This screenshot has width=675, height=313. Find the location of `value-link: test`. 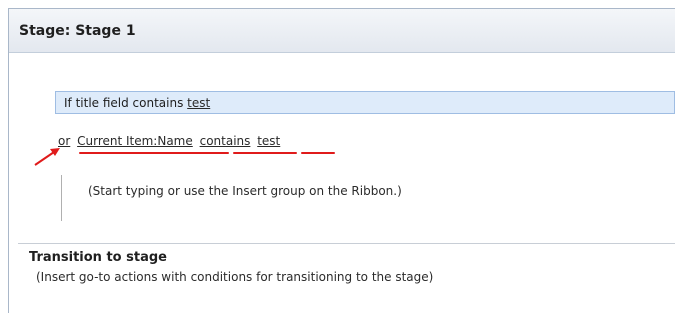

value-link: test is located at coordinates (268, 141).